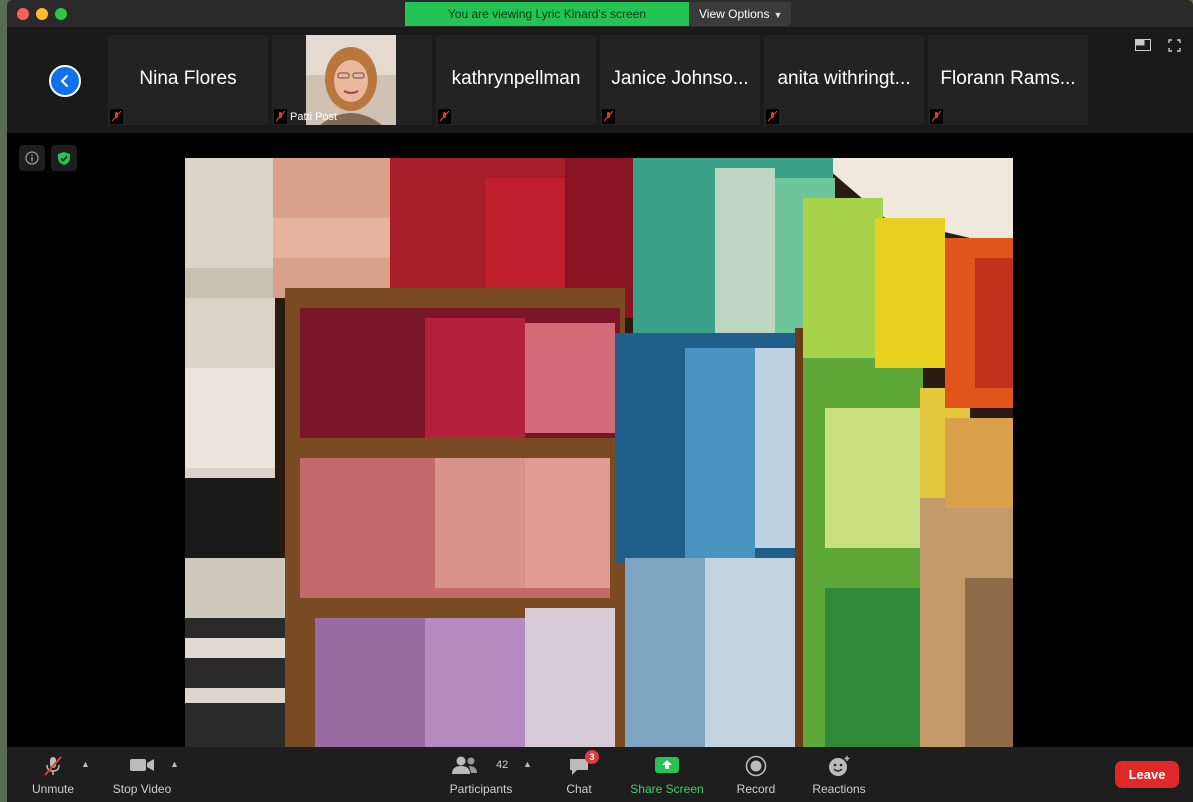 This screenshot has width=1193, height=802. Describe the element at coordinates (756, 766) in the screenshot. I see `record-icon` at that location.